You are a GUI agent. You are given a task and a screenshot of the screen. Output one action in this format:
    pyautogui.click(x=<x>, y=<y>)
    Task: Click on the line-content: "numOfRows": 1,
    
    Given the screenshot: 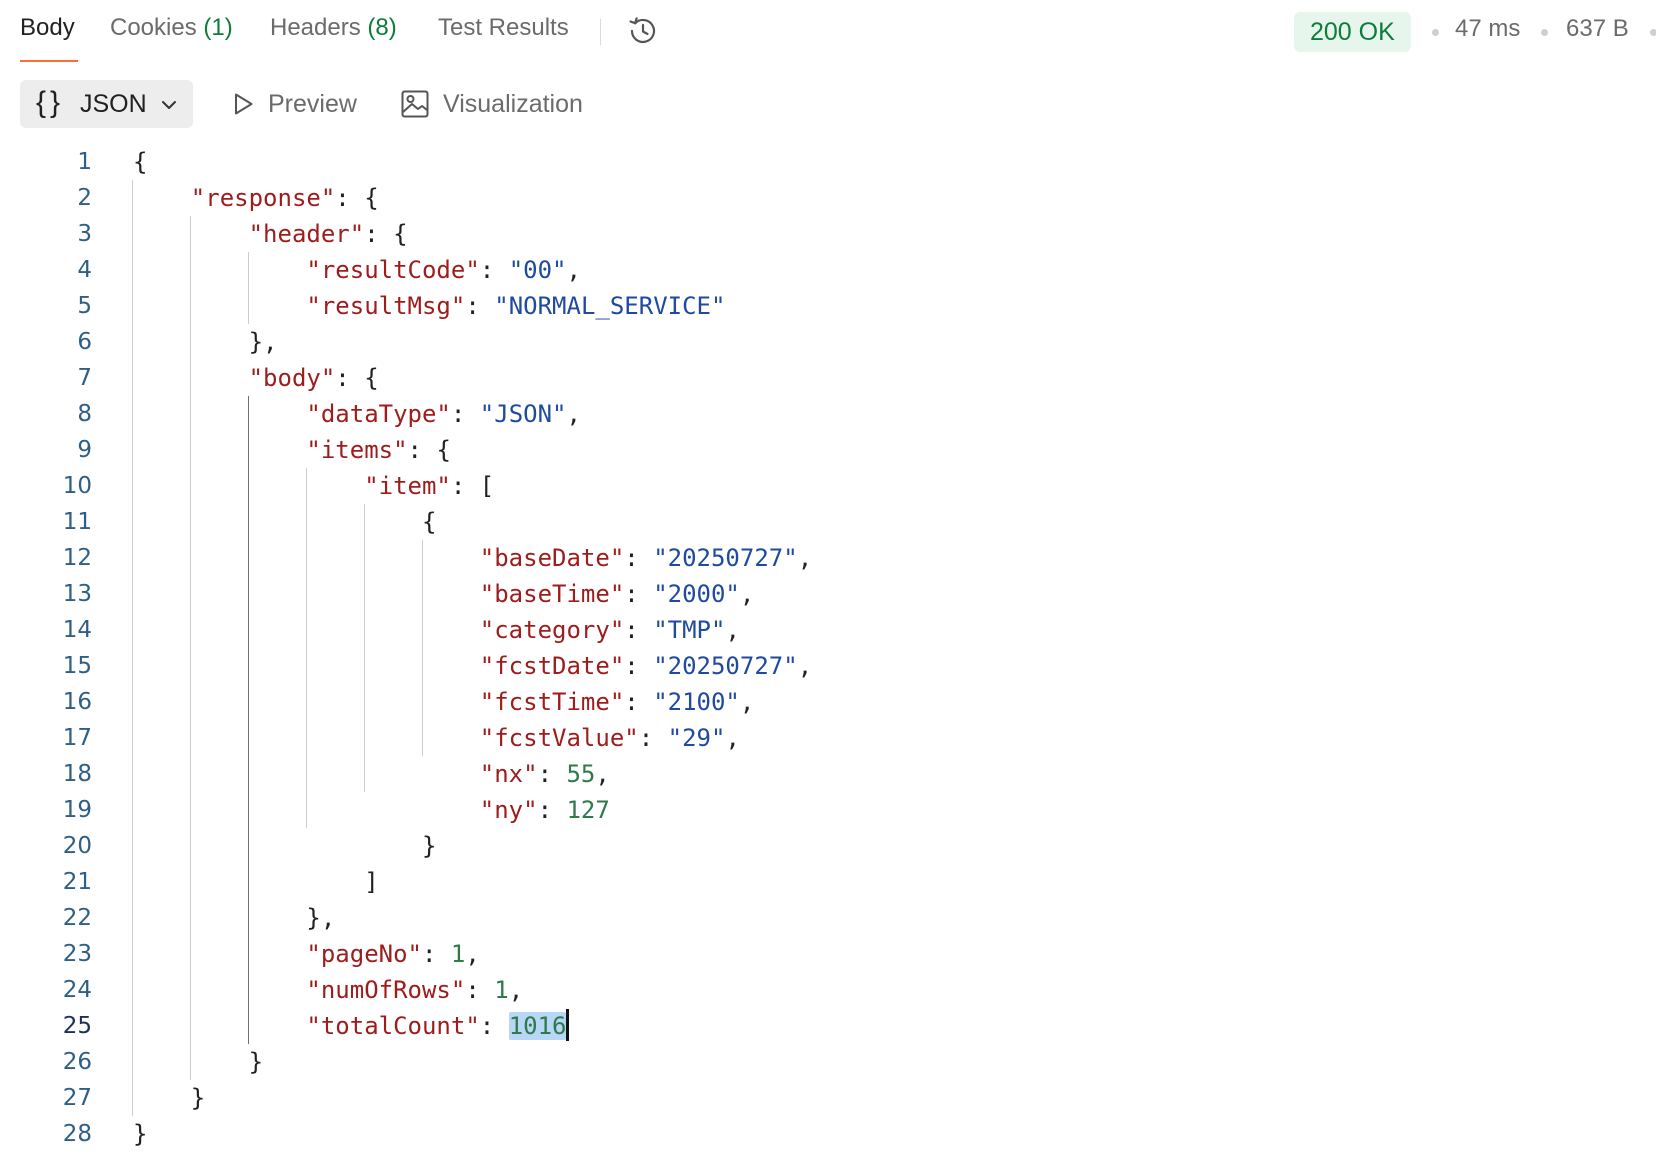 What is the action you would take?
    pyautogui.click(x=328, y=990)
    